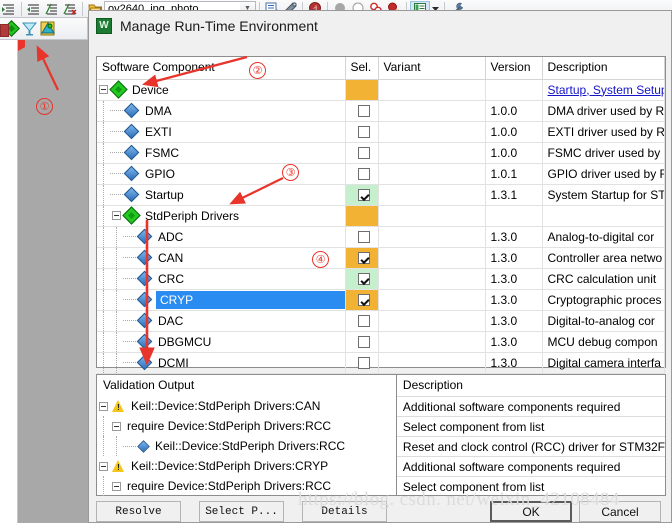 The width and height of the screenshot is (672, 523). What do you see at coordinates (34, 9) in the screenshot?
I see `indent-increase-icon` at bounding box center [34, 9].